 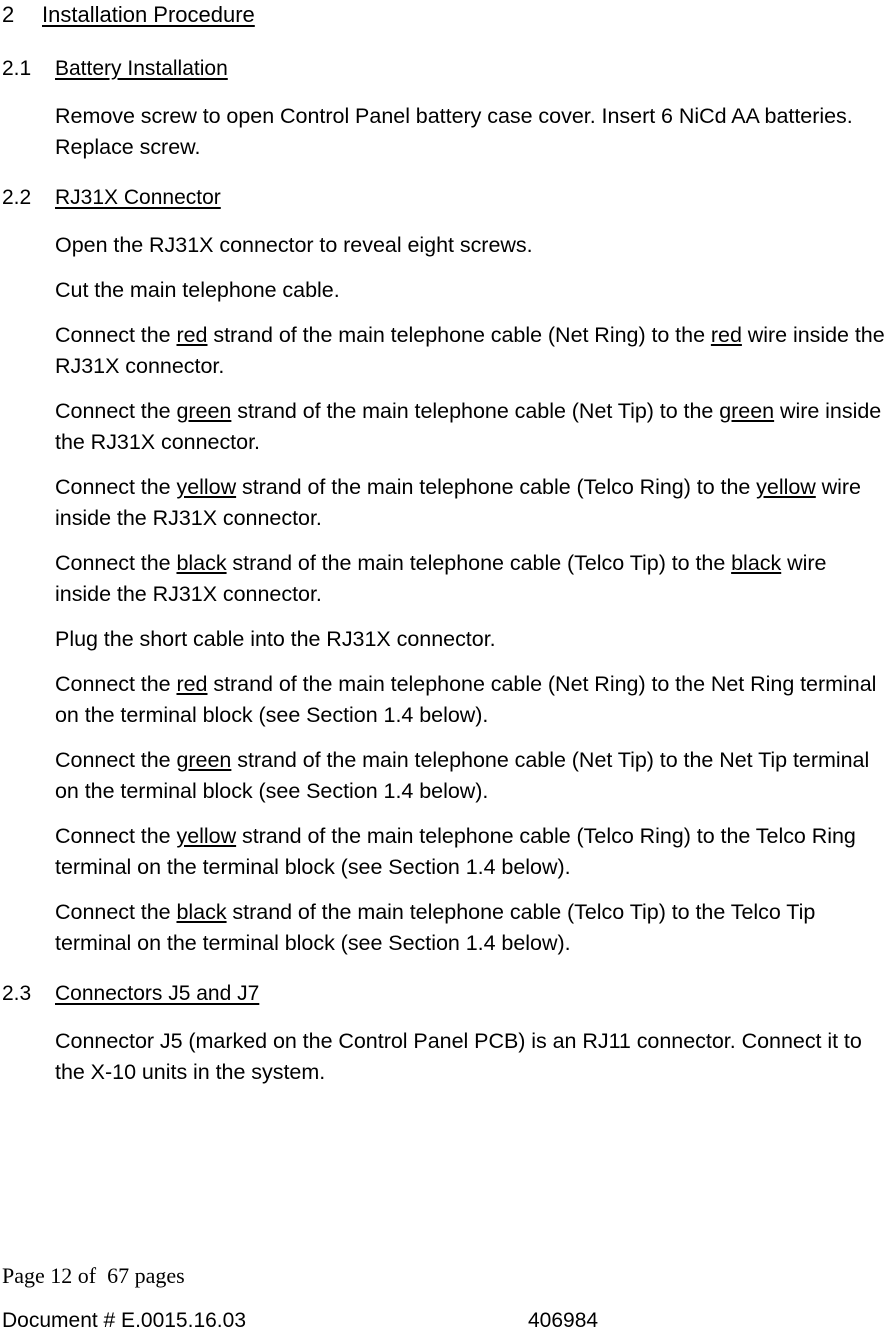 What do you see at coordinates (17, 197) in the screenshot?
I see `subsection-number: 2.2` at bounding box center [17, 197].